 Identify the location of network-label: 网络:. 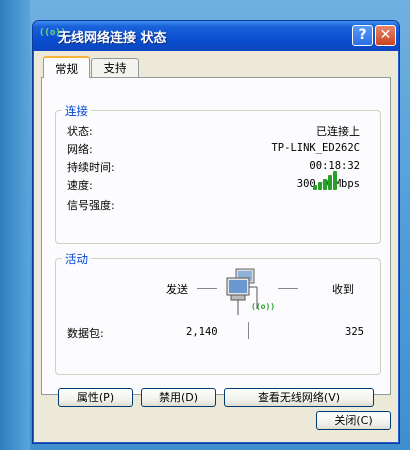
(80, 149).